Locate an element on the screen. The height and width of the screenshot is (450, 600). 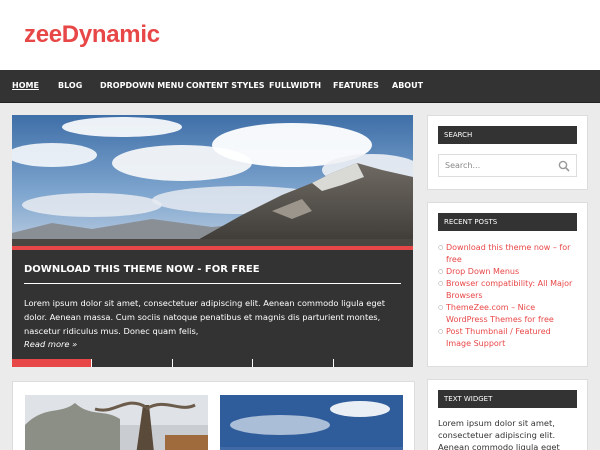
recent-post-link: Post Thumbnail / Featured Image Support is located at coordinates (508, 338).